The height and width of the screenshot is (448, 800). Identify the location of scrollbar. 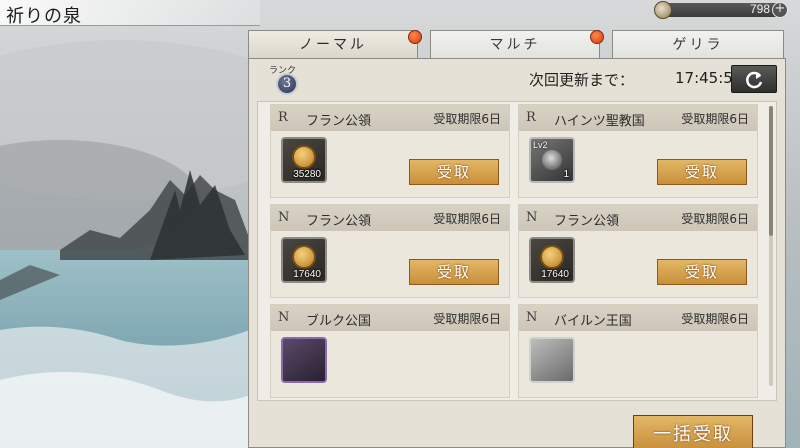
(771, 246).